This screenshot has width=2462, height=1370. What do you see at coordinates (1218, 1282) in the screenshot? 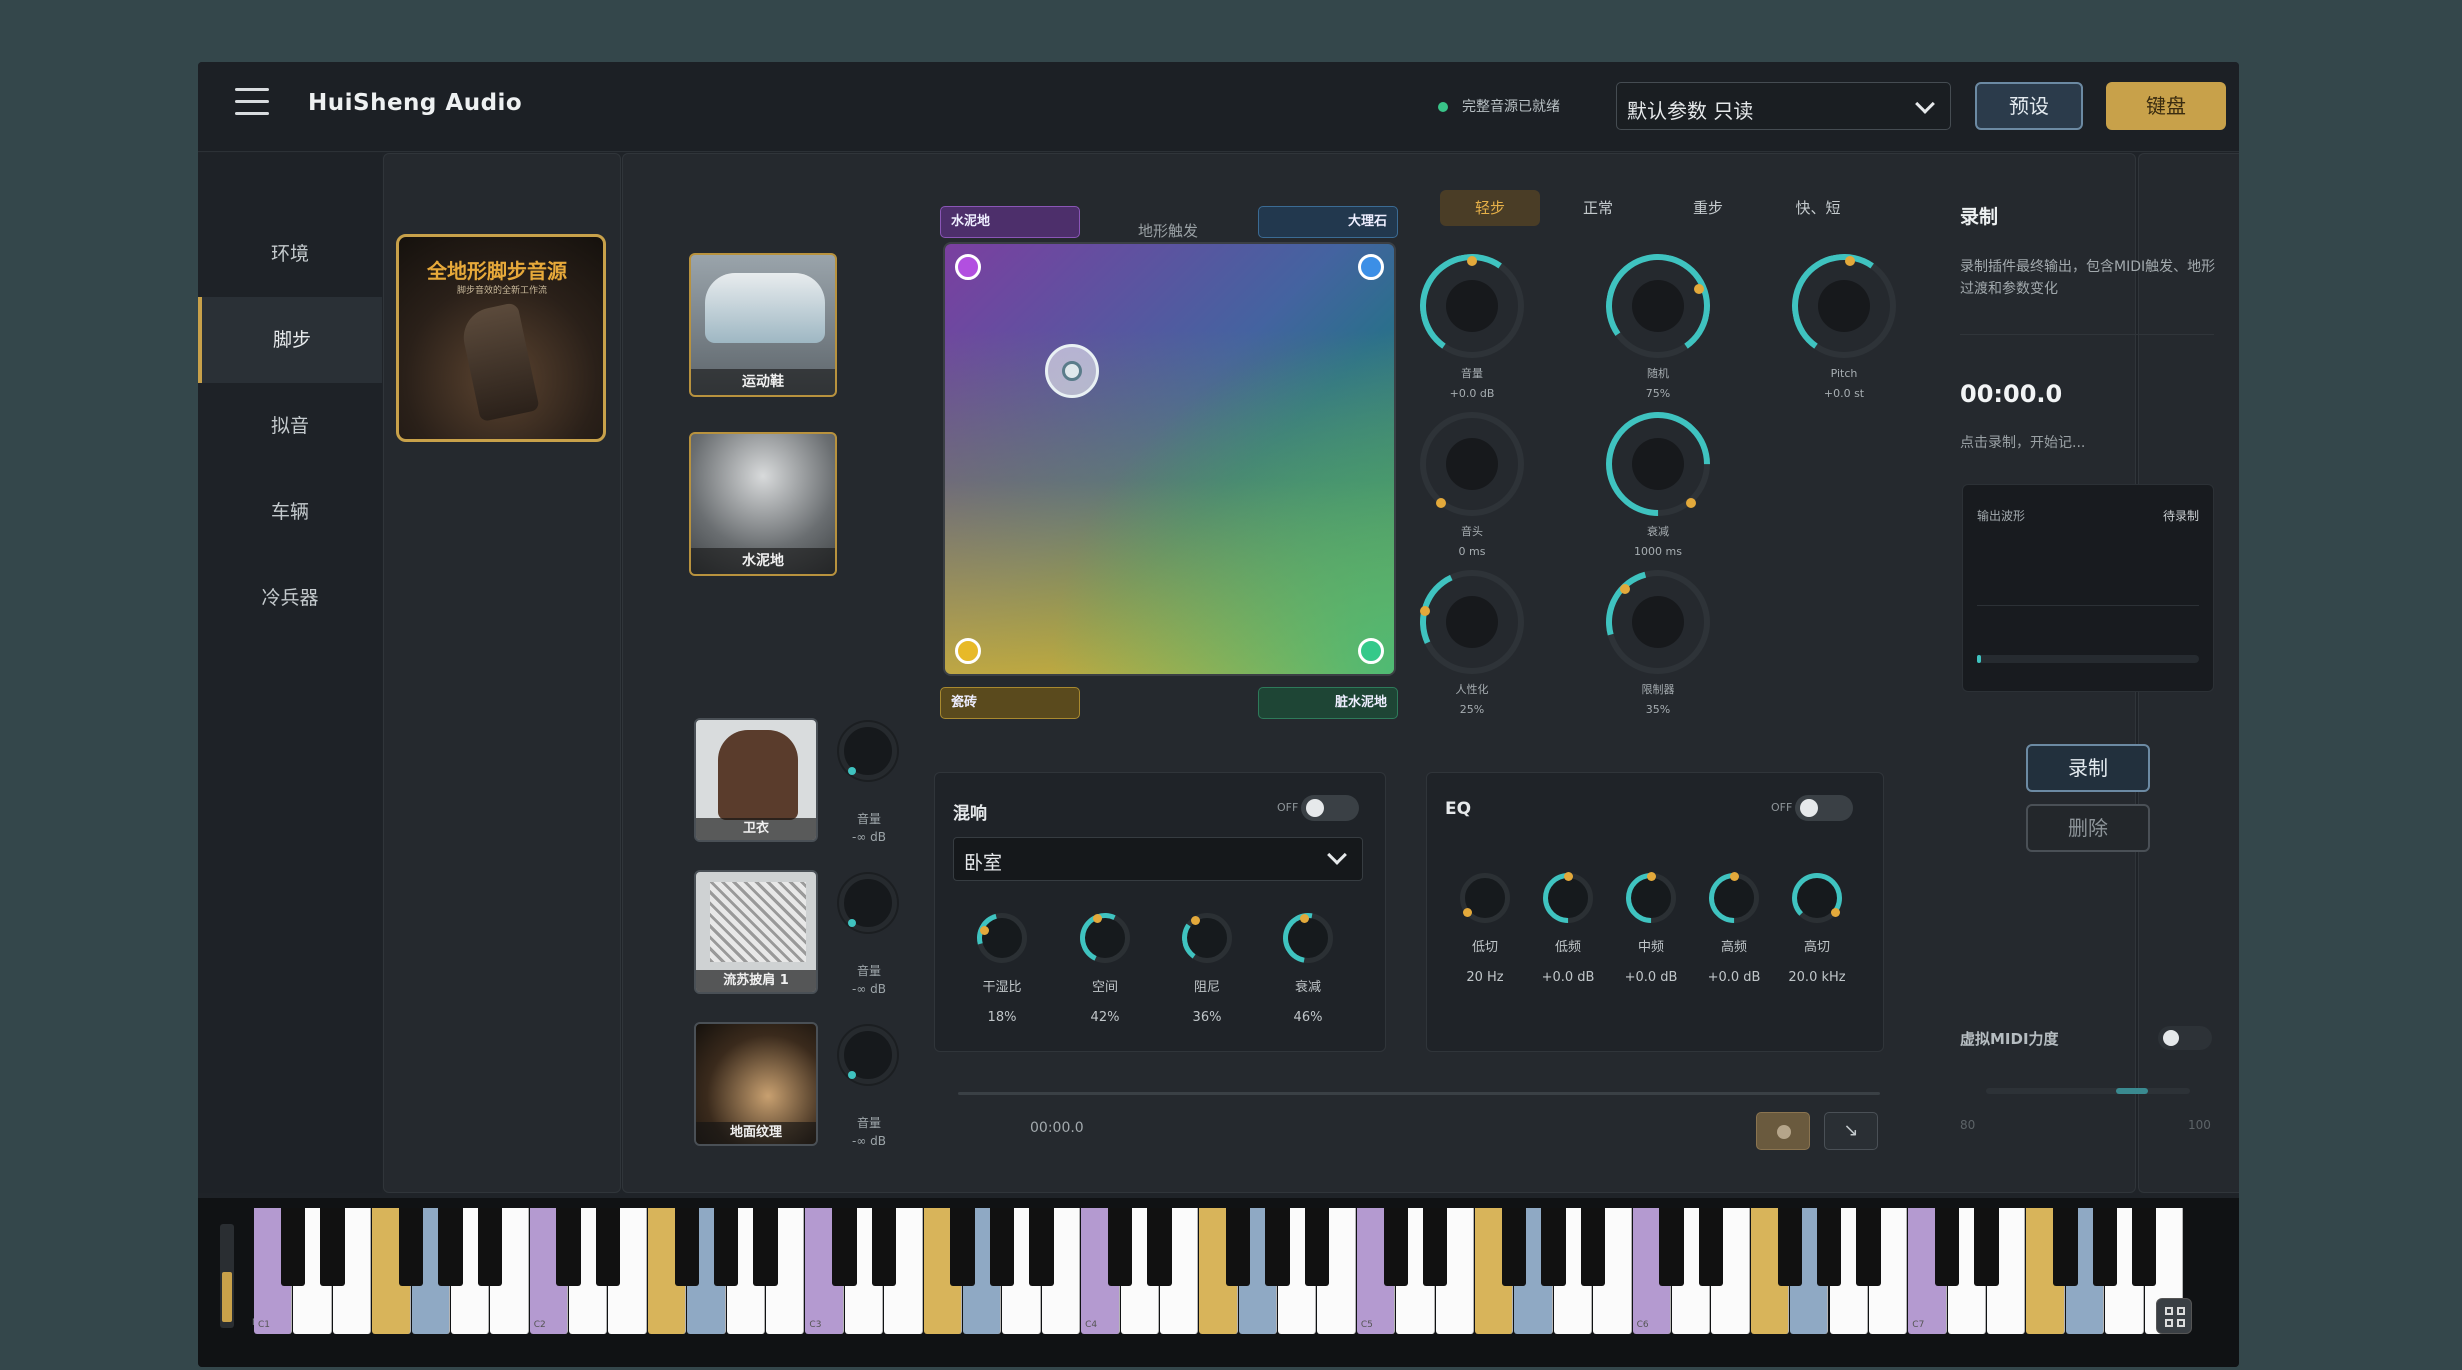
I see `piano-keyboard: M C1C2C3C4C5C6C7` at bounding box center [1218, 1282].